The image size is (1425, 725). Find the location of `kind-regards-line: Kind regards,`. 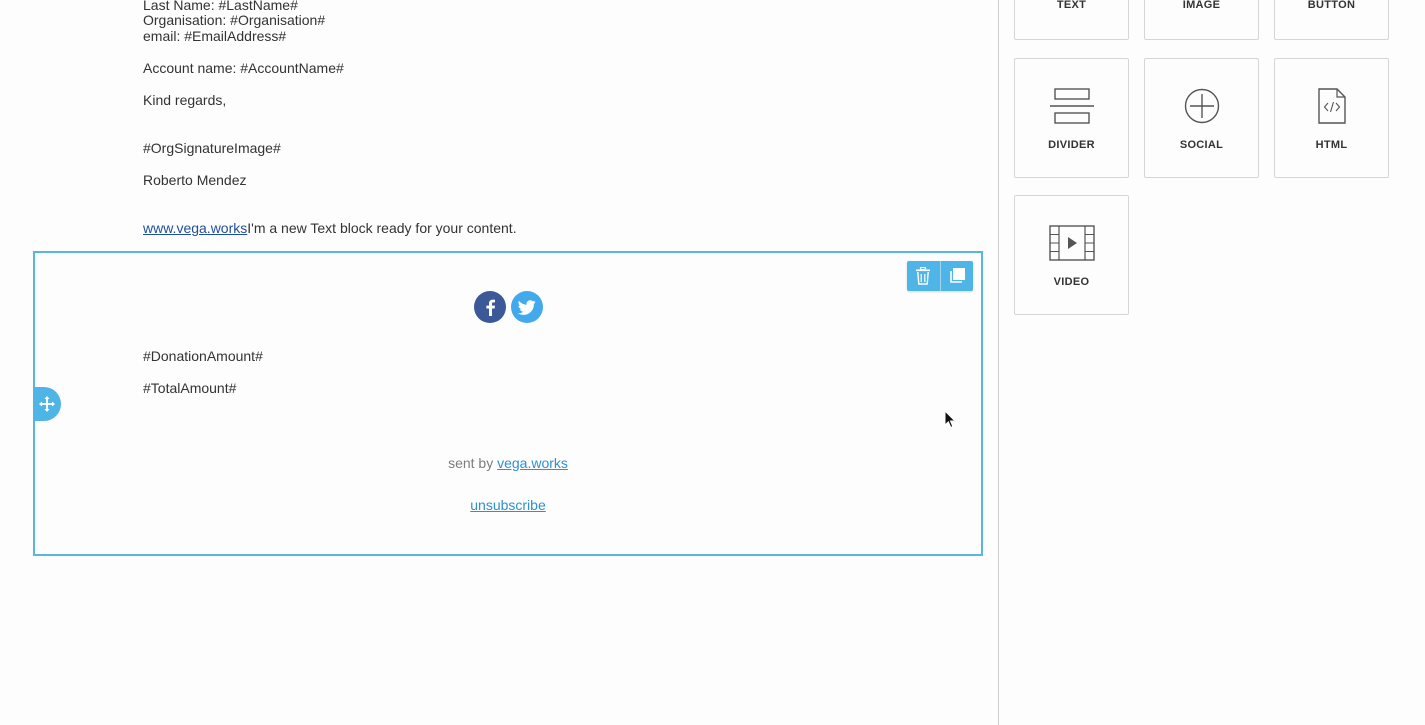

kind-regards-line: Kind regards, is located at coordinates (184, 100).